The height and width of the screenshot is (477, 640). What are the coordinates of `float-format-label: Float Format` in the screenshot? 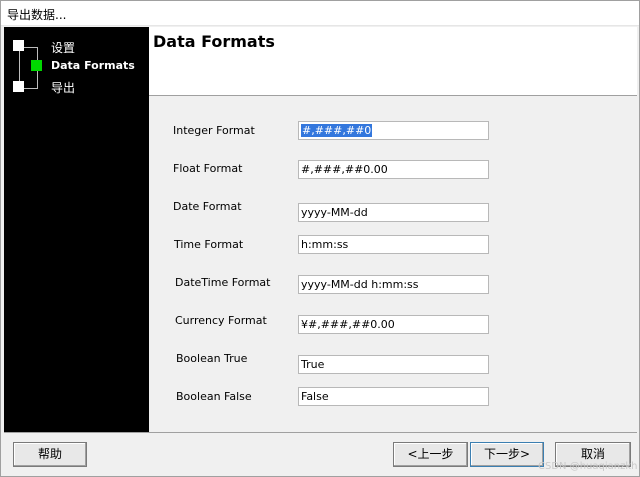 It's located at (208, 168).